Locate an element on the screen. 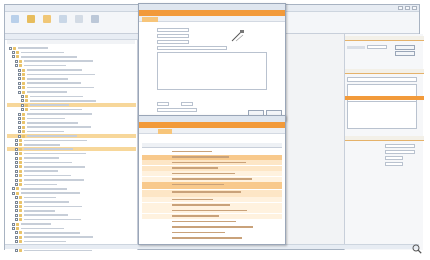  panel-field-input is located at coordinates (377, 47).